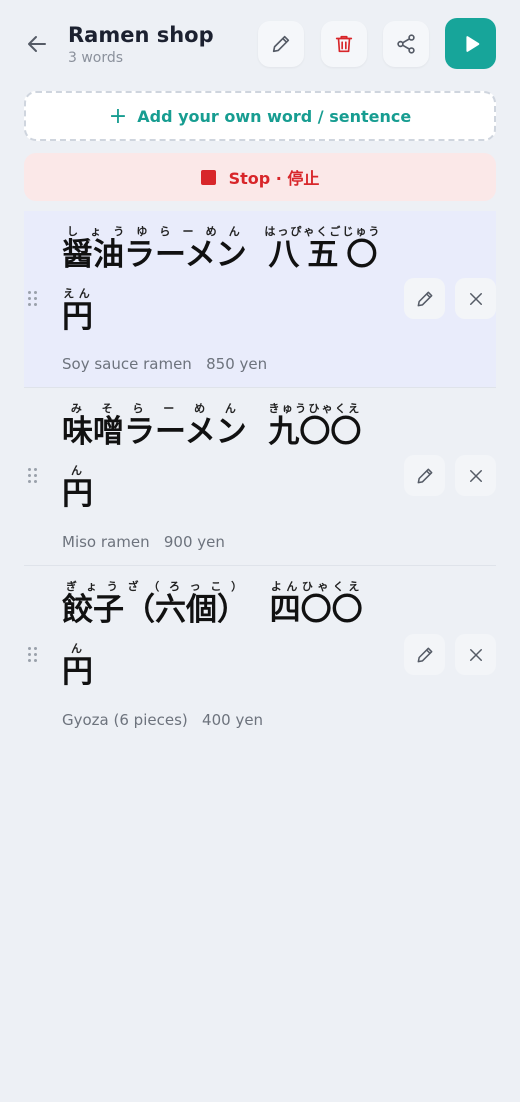 This screenshot has width=520, height=1102. I want to click on add-word-button: + Add your own word / sentence, so click(260, 116).